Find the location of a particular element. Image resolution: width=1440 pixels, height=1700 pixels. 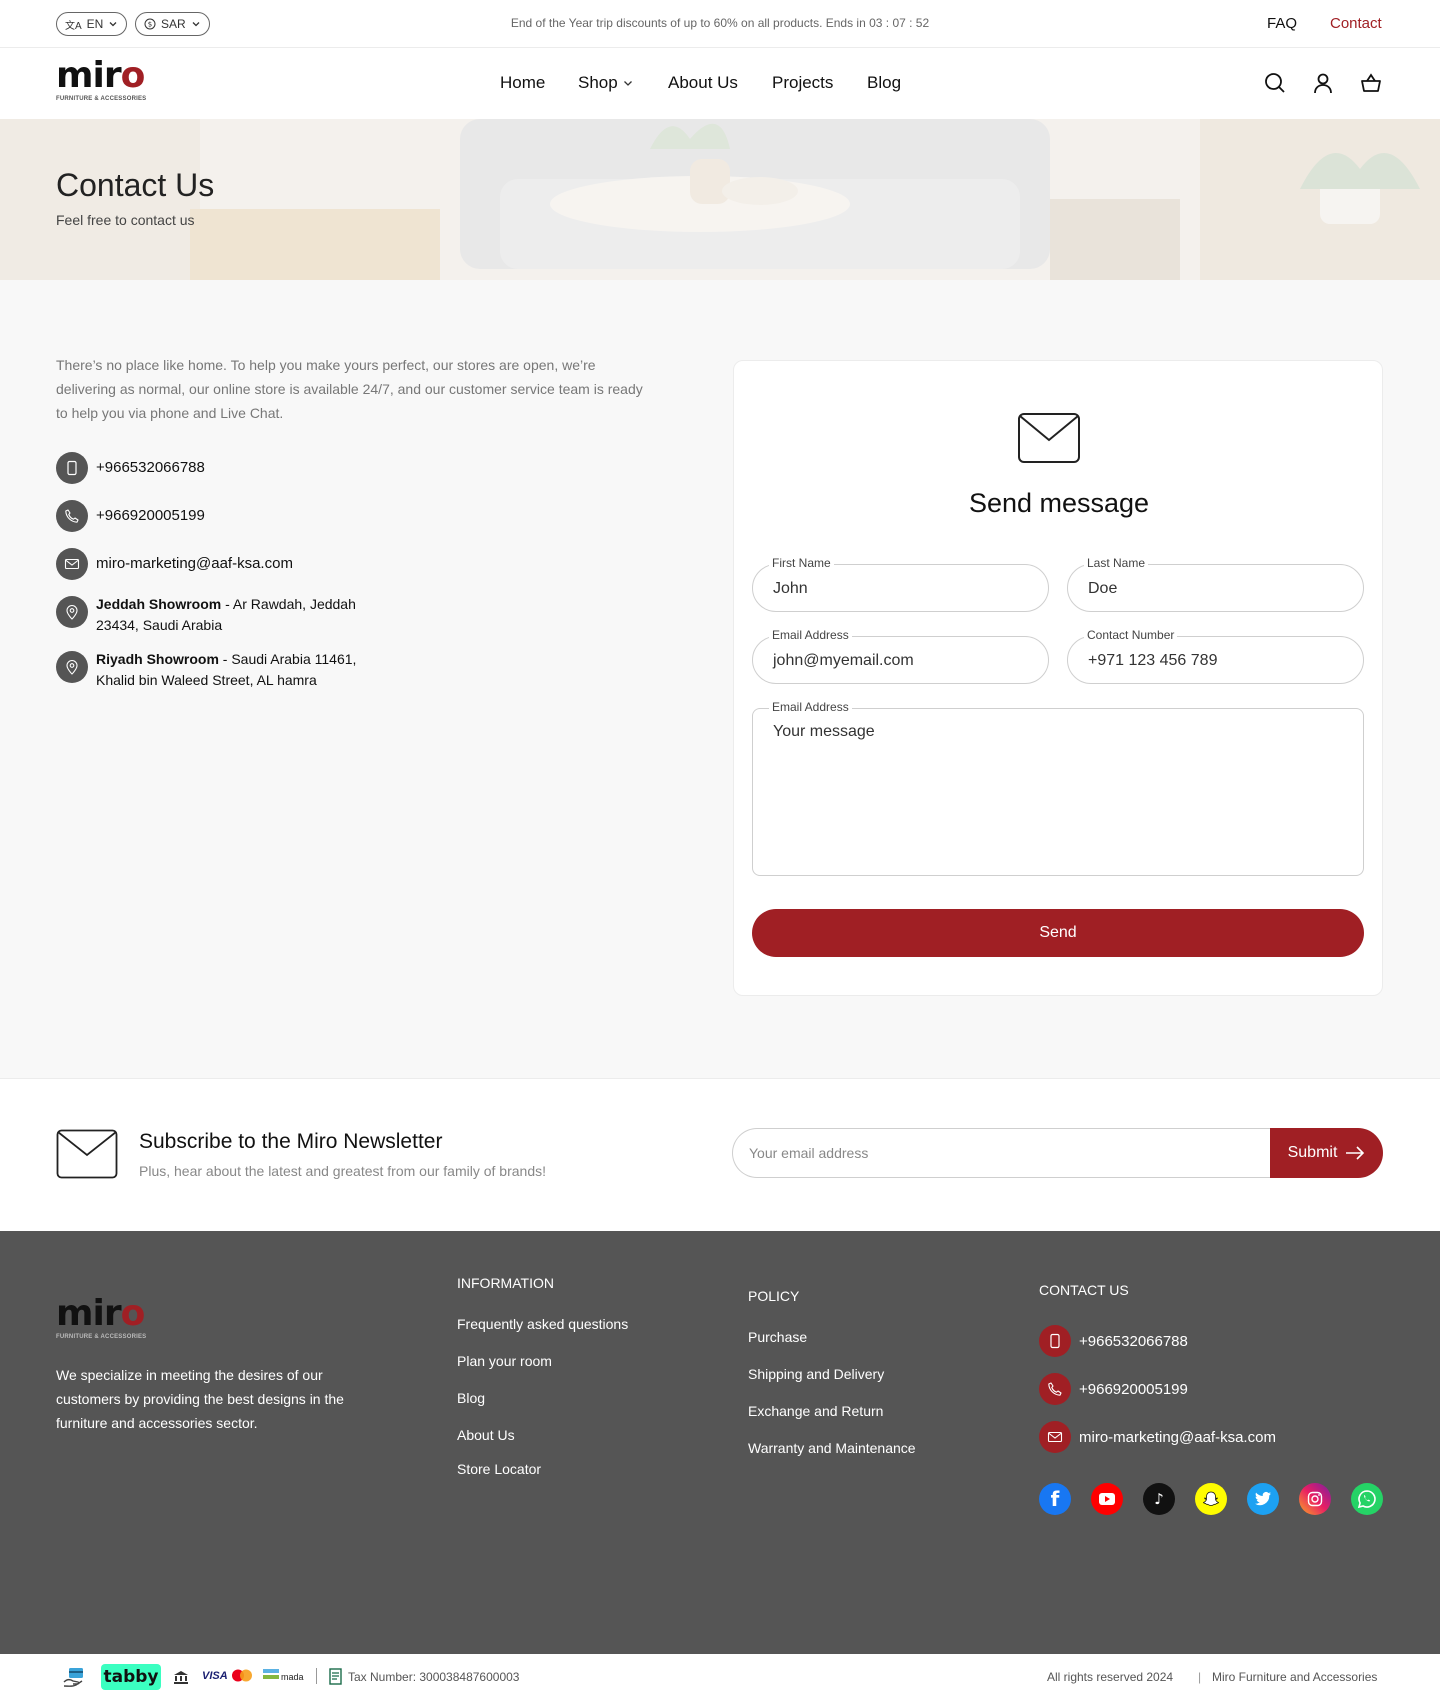

last-name-placeholder: Doe is located at coordinates (1103, 588).